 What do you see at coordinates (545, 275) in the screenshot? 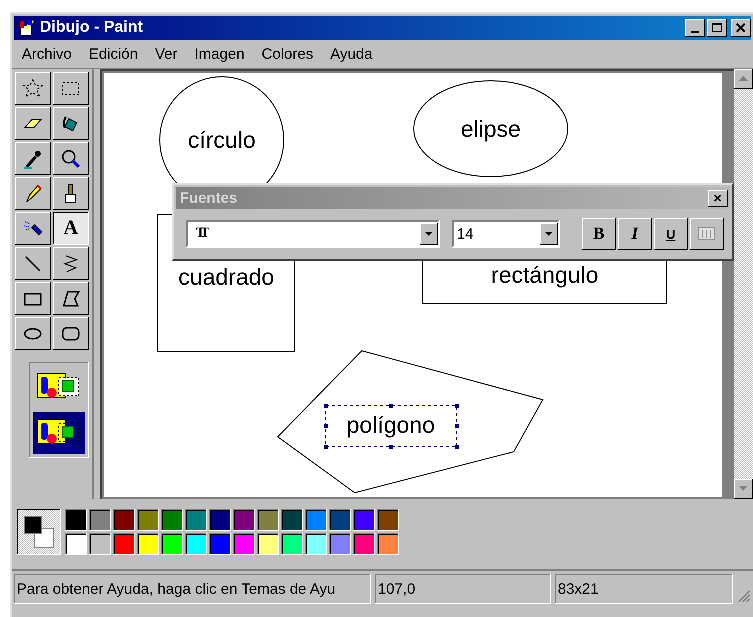
I see `shape-label: rectángulo` at bounding box center [545, 275].